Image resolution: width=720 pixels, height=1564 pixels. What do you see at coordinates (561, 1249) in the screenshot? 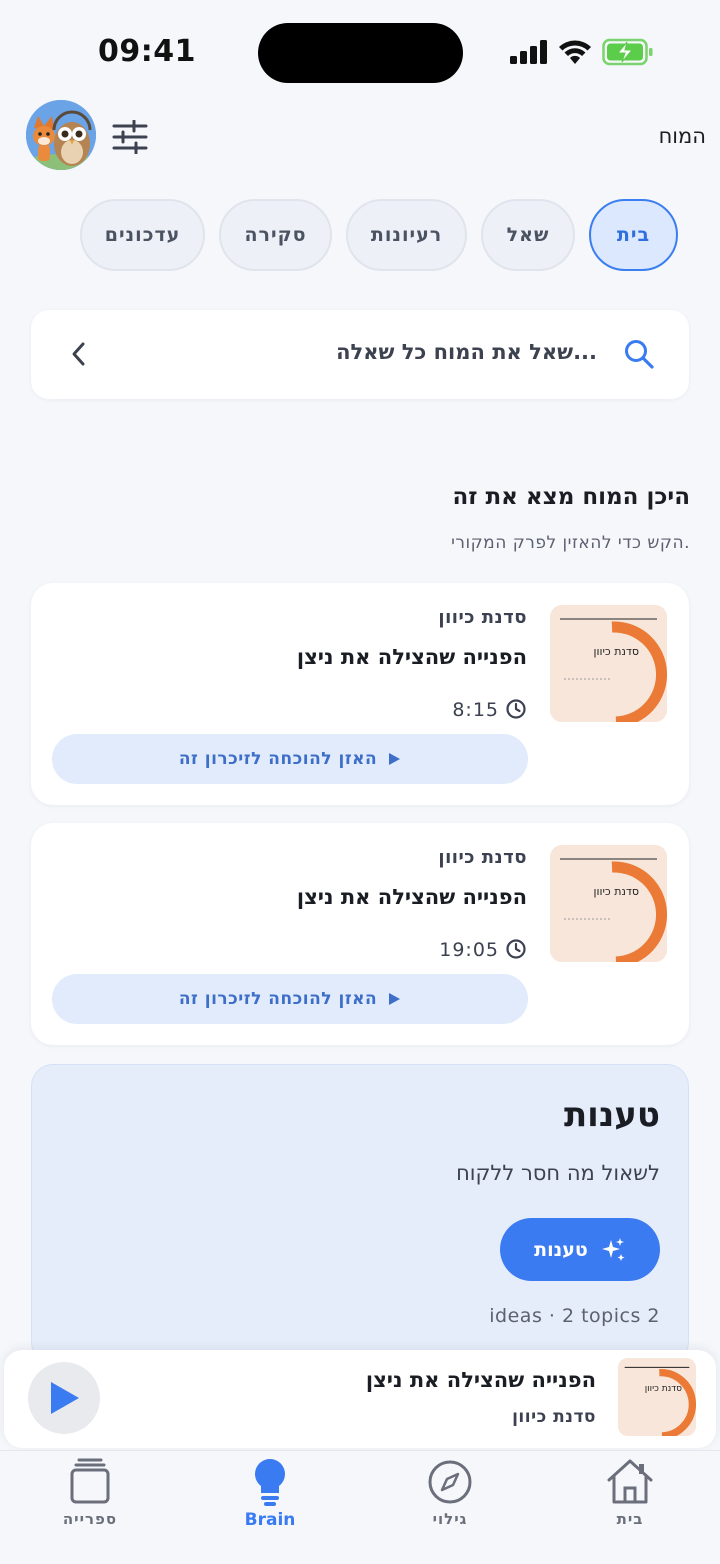
I see `claims-button-label: טענות` at bounding box center [561, 1249].